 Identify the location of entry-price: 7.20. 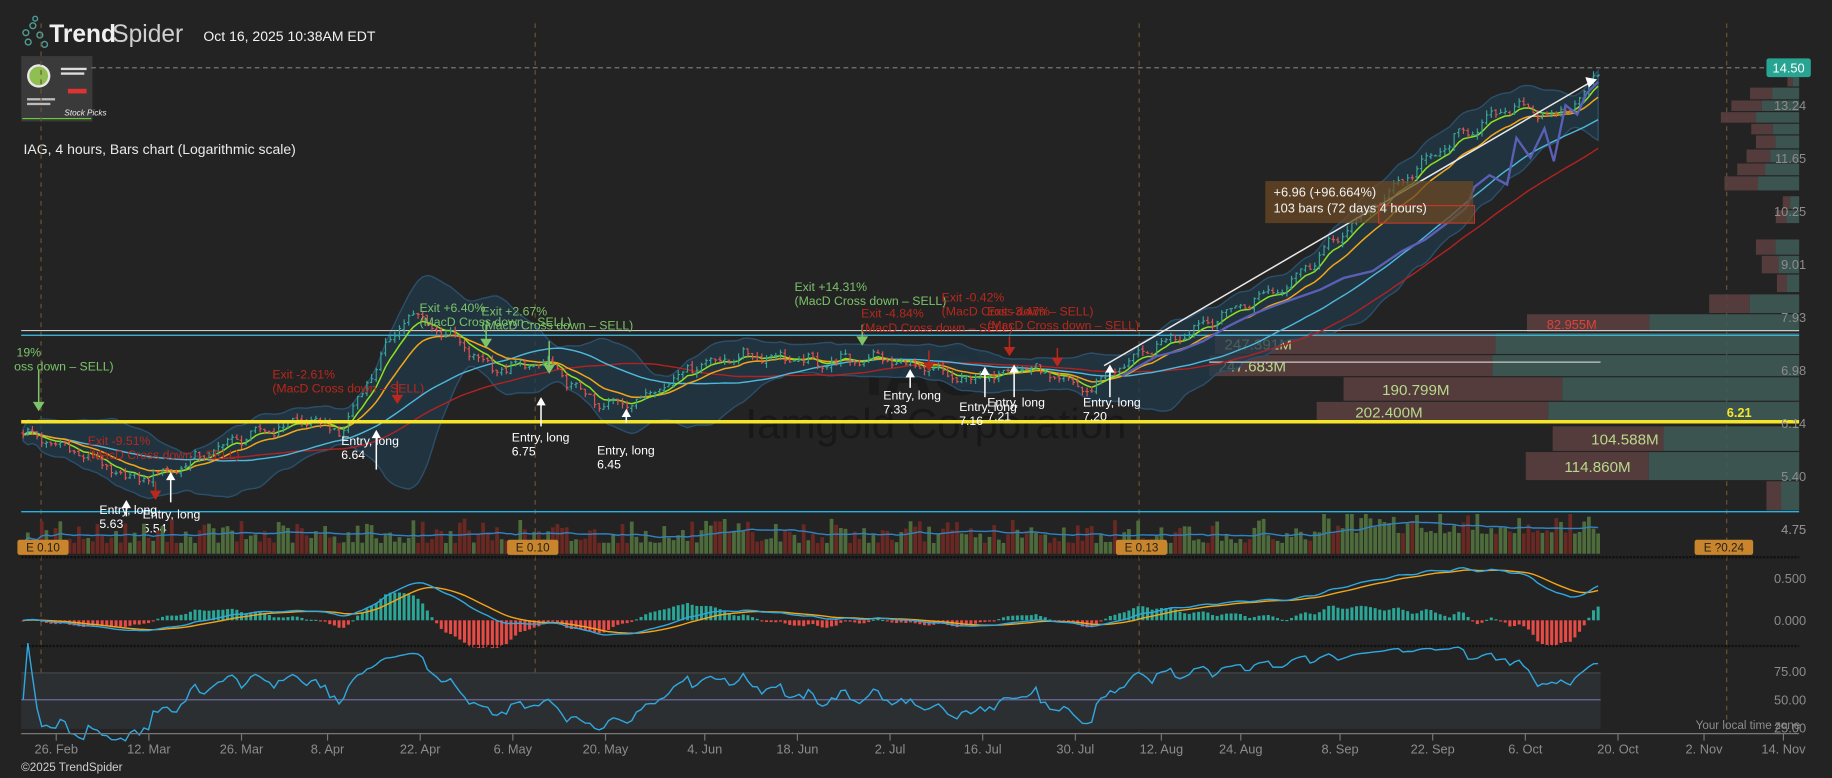
(1095, 417).